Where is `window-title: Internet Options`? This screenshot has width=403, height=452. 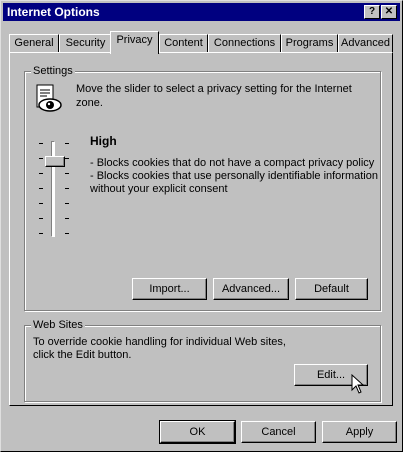
window-title: Internet Options is located at coordinates (53, 12).